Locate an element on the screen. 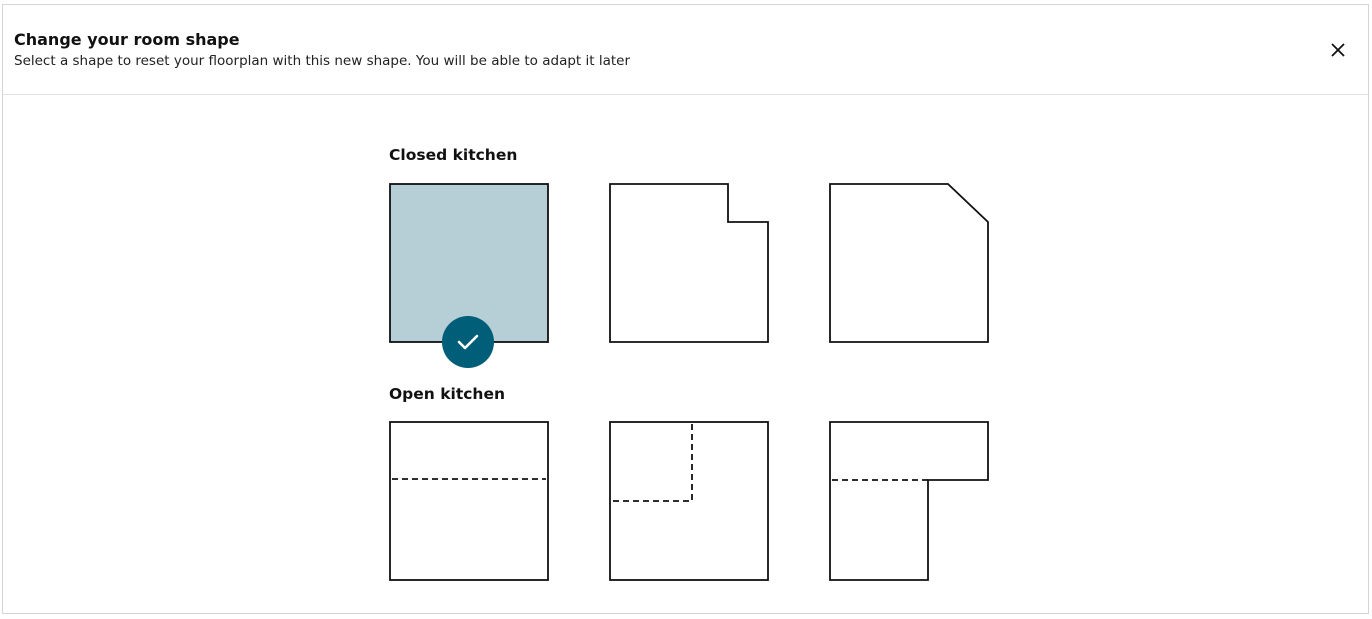 The image size is (1372, 619). shape-option-square-open-corner is located at coordinates (690, 502).